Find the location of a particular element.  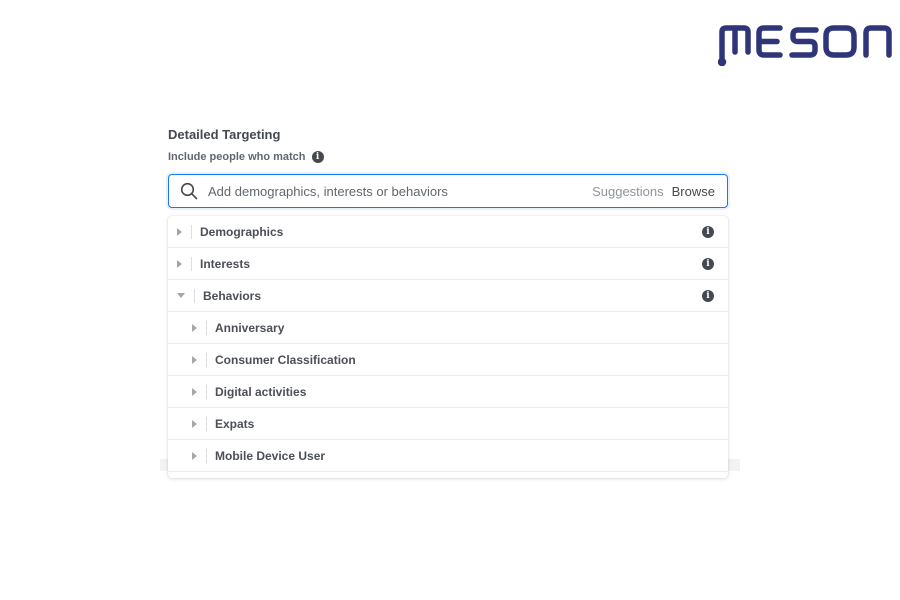

subcategory-label: Anniversary is located at coordinates (250, 327).